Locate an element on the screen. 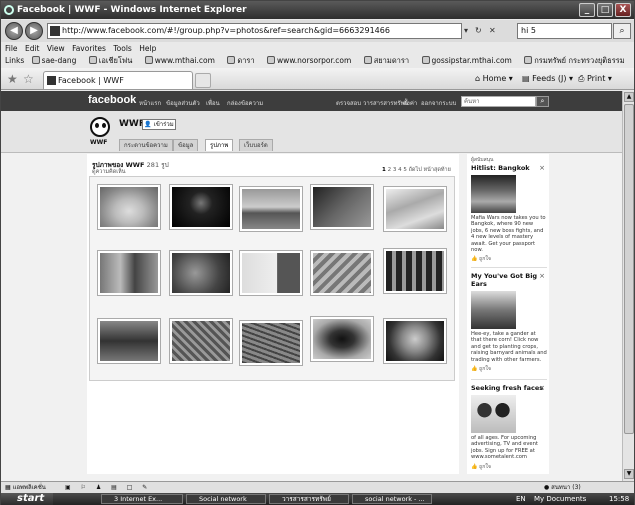  page-link: 4 is located at coordinates (400, 170).